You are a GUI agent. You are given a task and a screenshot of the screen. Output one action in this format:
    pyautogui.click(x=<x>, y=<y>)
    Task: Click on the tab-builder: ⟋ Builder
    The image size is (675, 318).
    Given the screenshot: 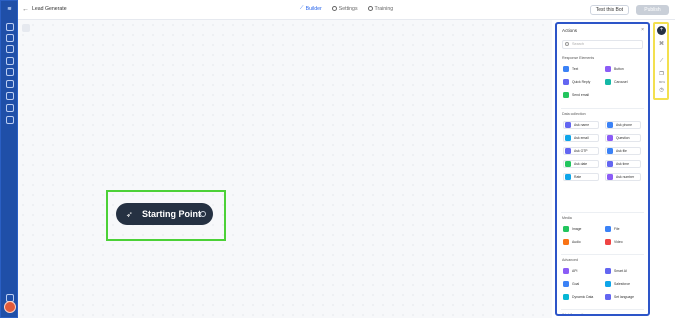 What is the action you would take?
    pyautogui.click(x=311, y=8)
    